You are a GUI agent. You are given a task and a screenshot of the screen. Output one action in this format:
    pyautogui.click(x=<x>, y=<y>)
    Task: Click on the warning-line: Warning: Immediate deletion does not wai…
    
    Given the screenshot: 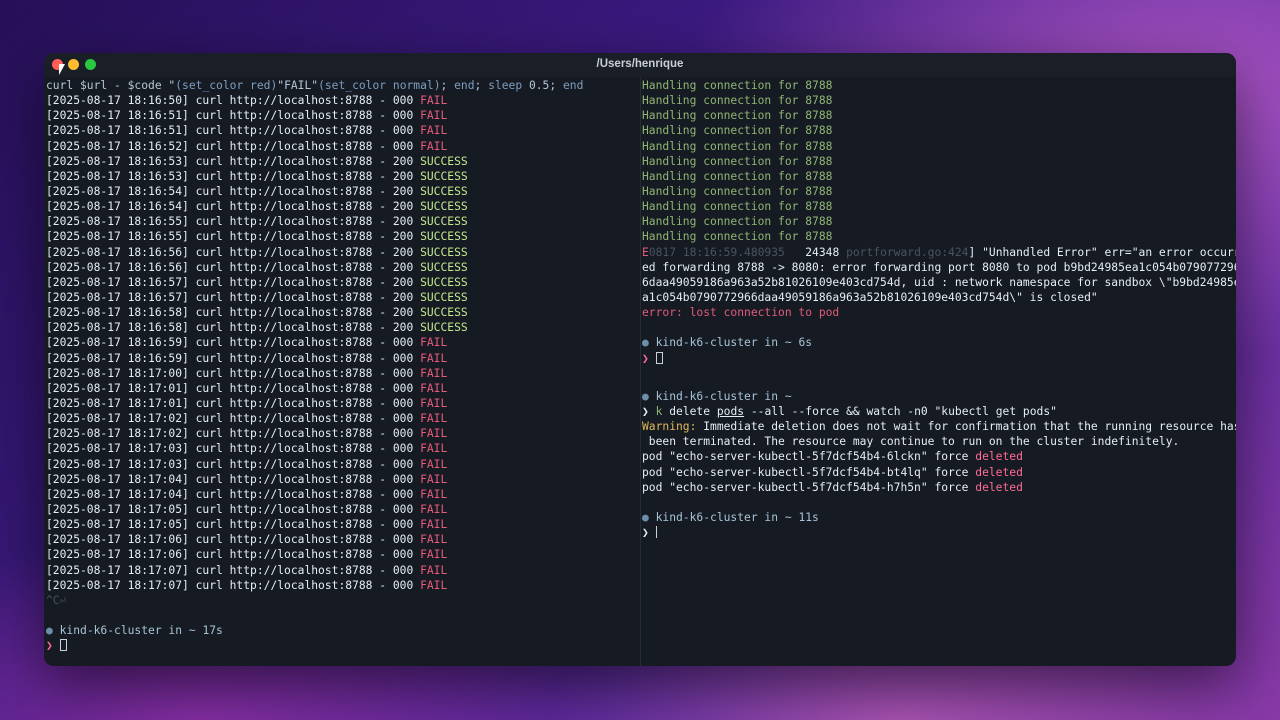 What is the action you would take?
    pyautogui.click(x=939, y=427)
    